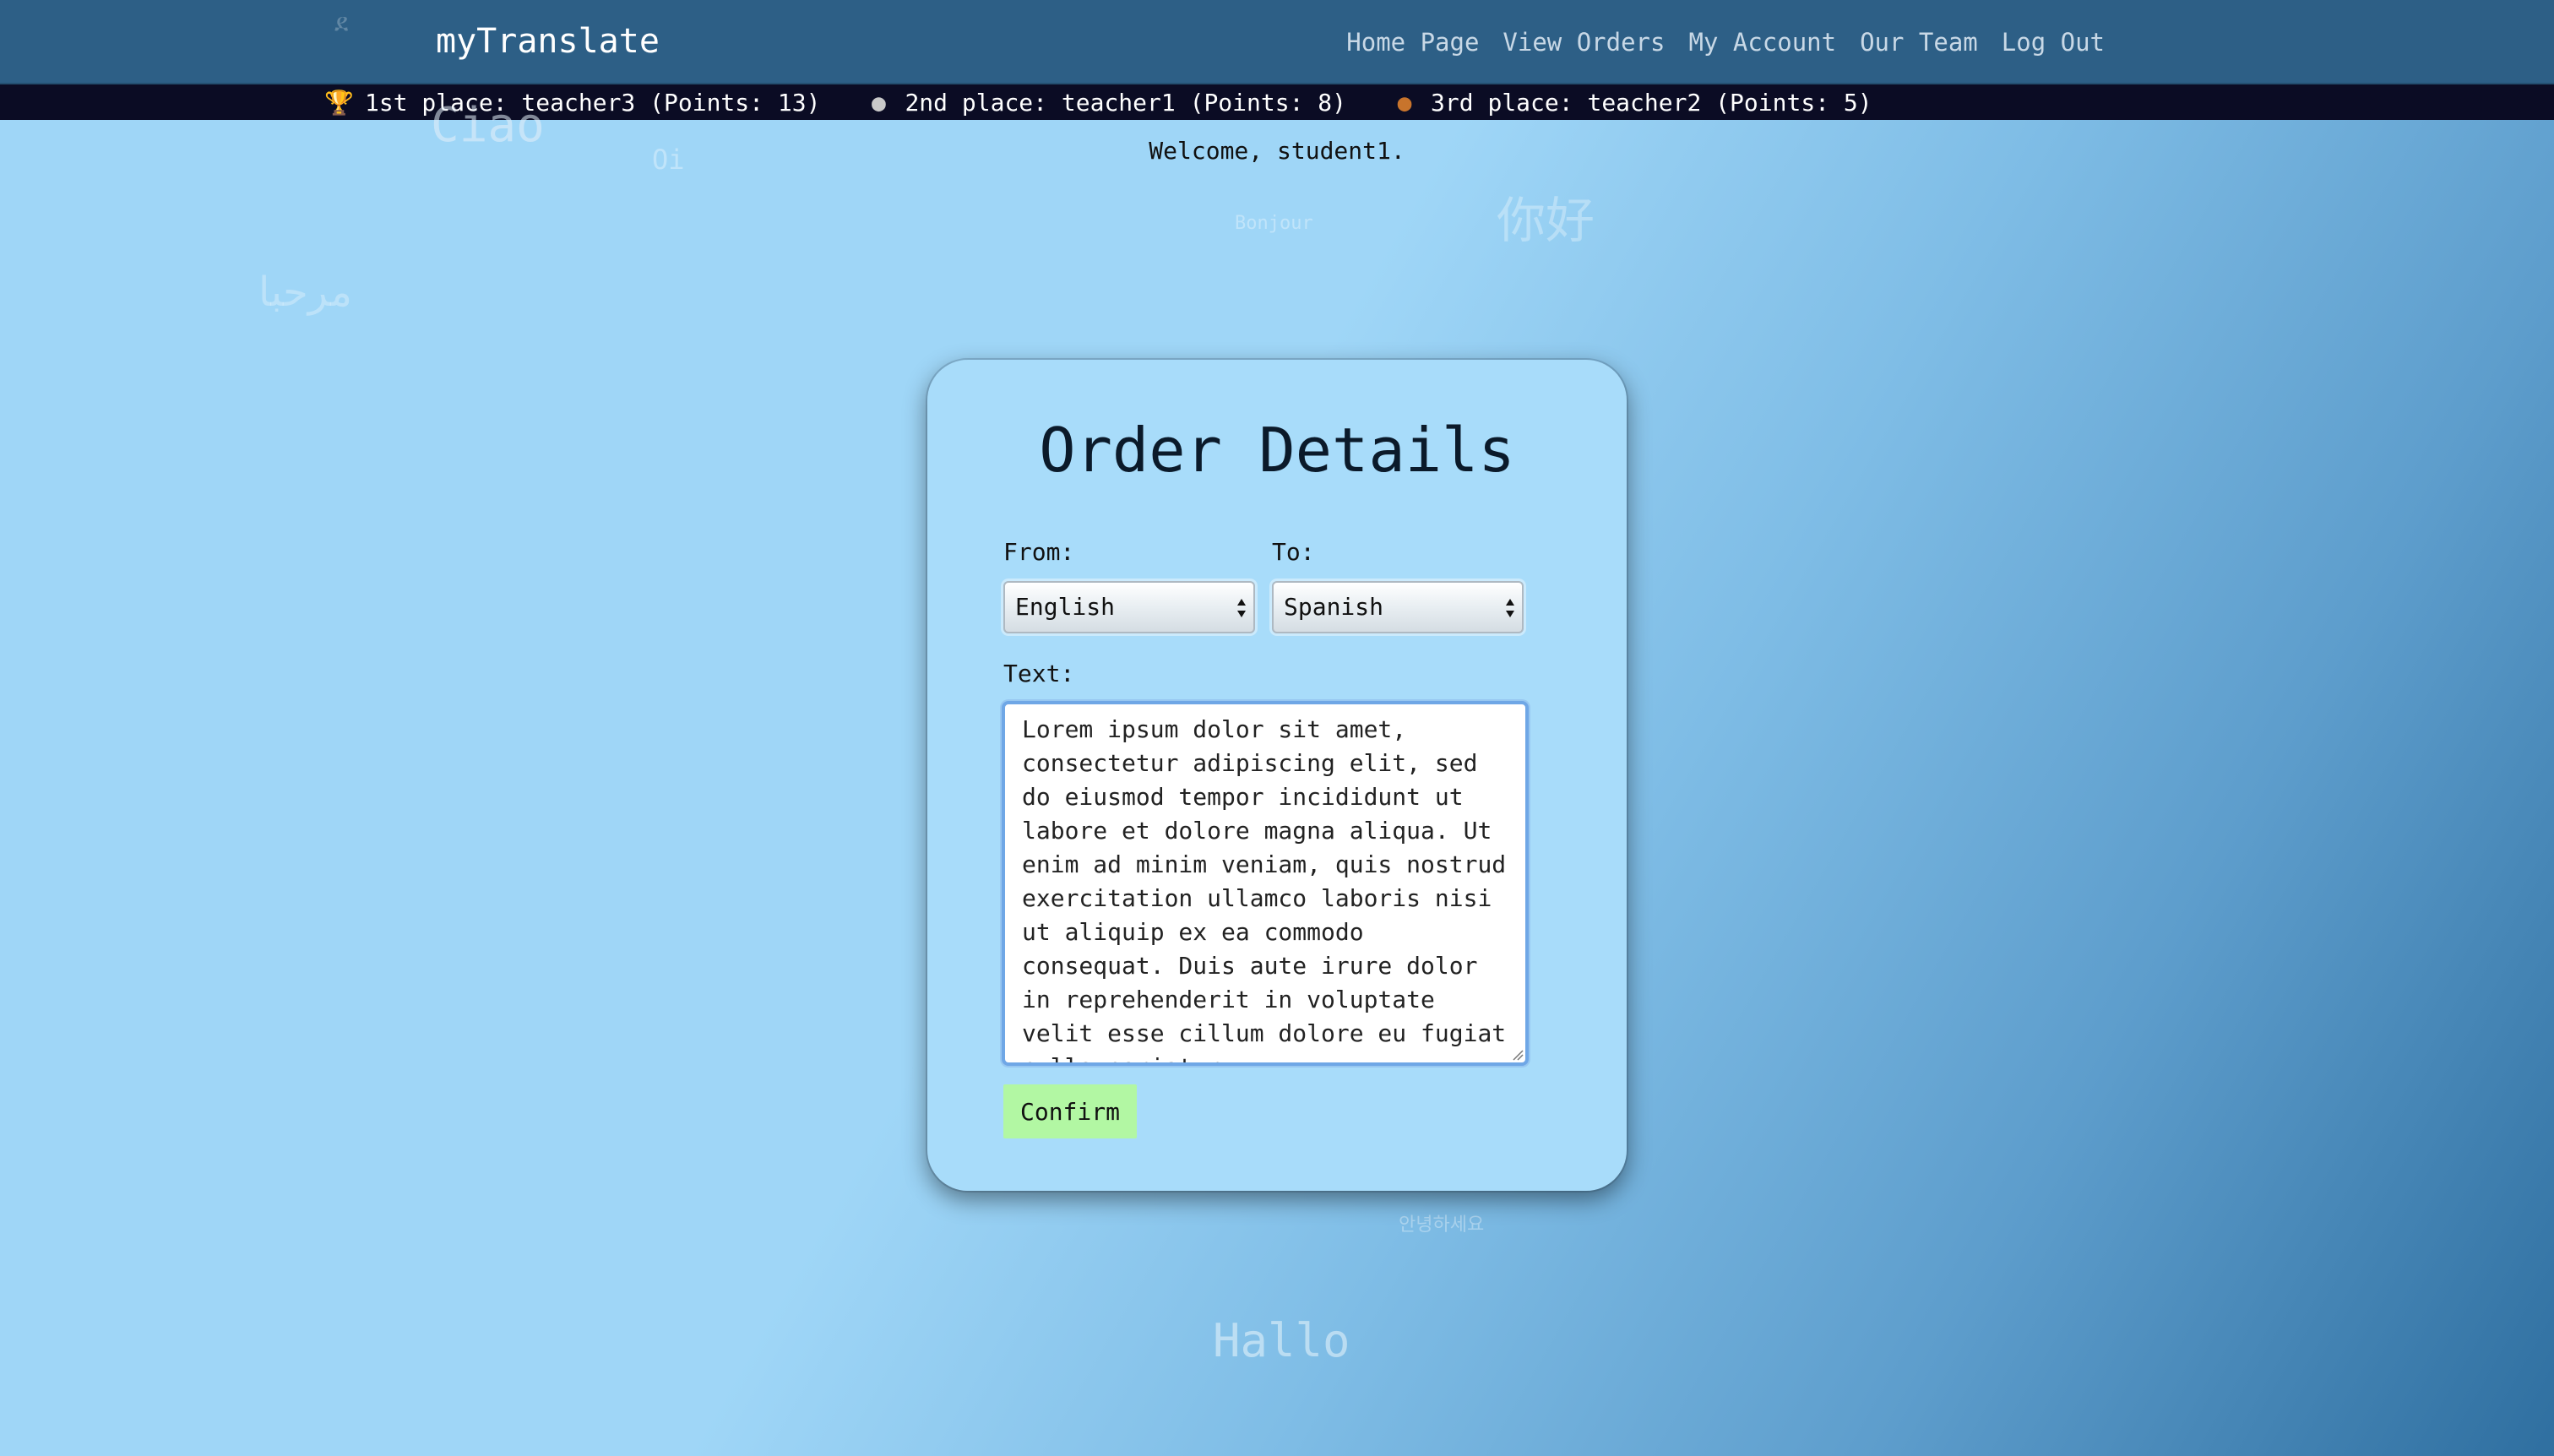 The height and width of the screenshot is (1456, 2554). What do you see at coordinates (339, 103) in the screenshot?
I see `trophy-icon: 🏆` at bounding box center [339, 103].